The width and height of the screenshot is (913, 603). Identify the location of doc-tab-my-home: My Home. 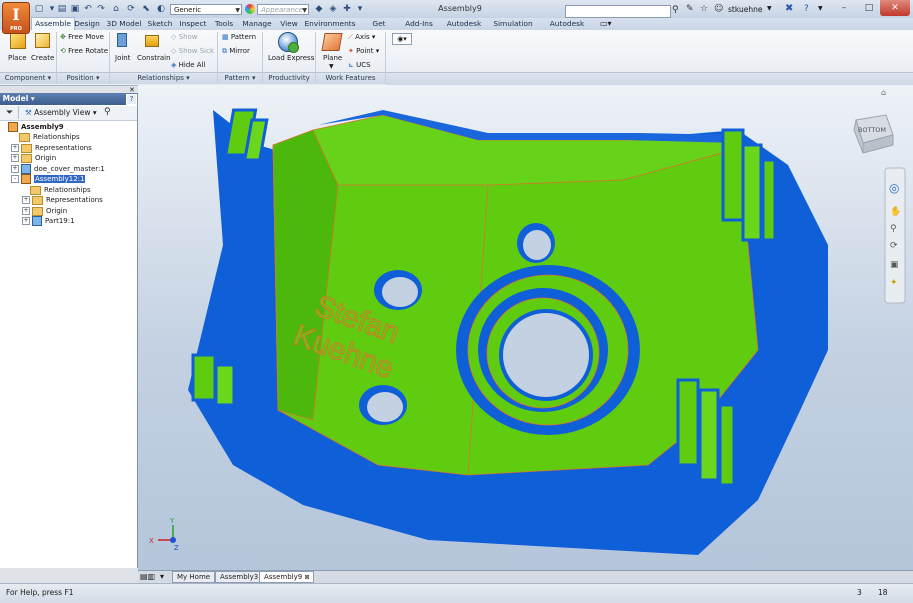
(194, 577).